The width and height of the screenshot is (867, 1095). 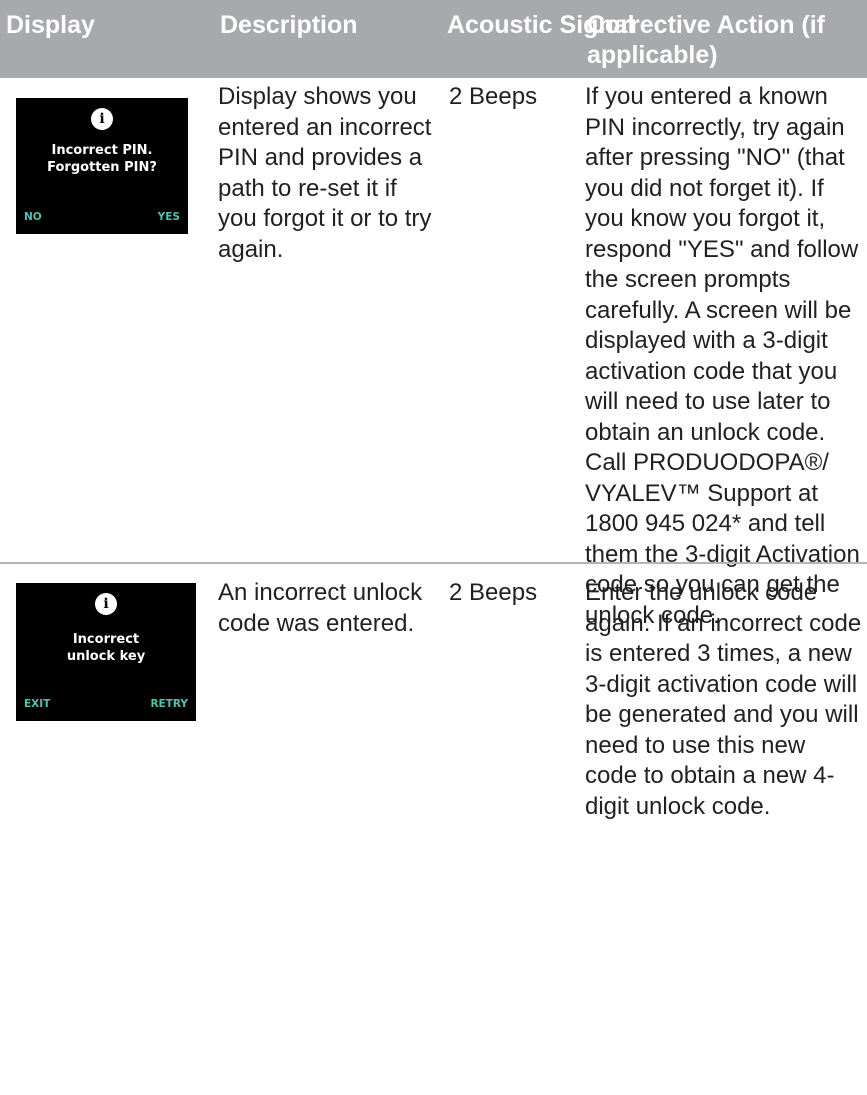 I want to click on header-corrective-action: Corrective Action (if applicable), so click(x=706, y=40).